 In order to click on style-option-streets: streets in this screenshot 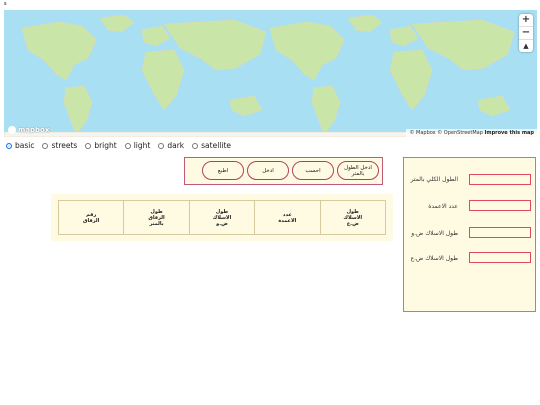, I will do `click(59, 145)`.